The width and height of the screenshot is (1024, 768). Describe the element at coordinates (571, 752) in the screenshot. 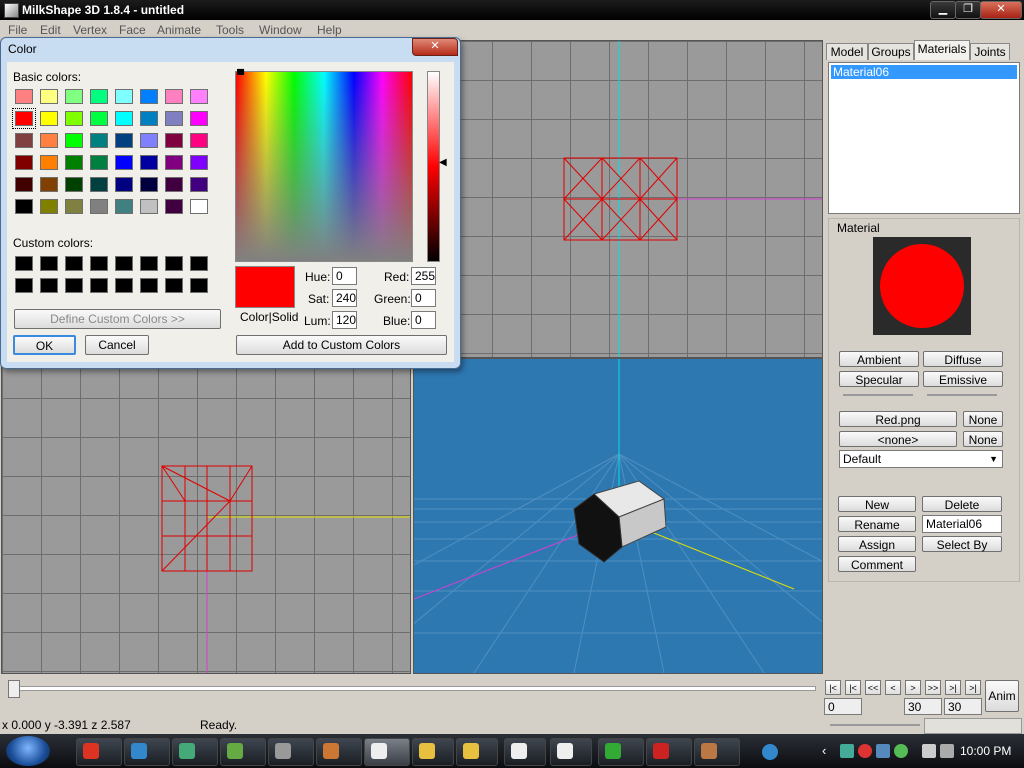

I see `taskbar-item-b2` at that location.